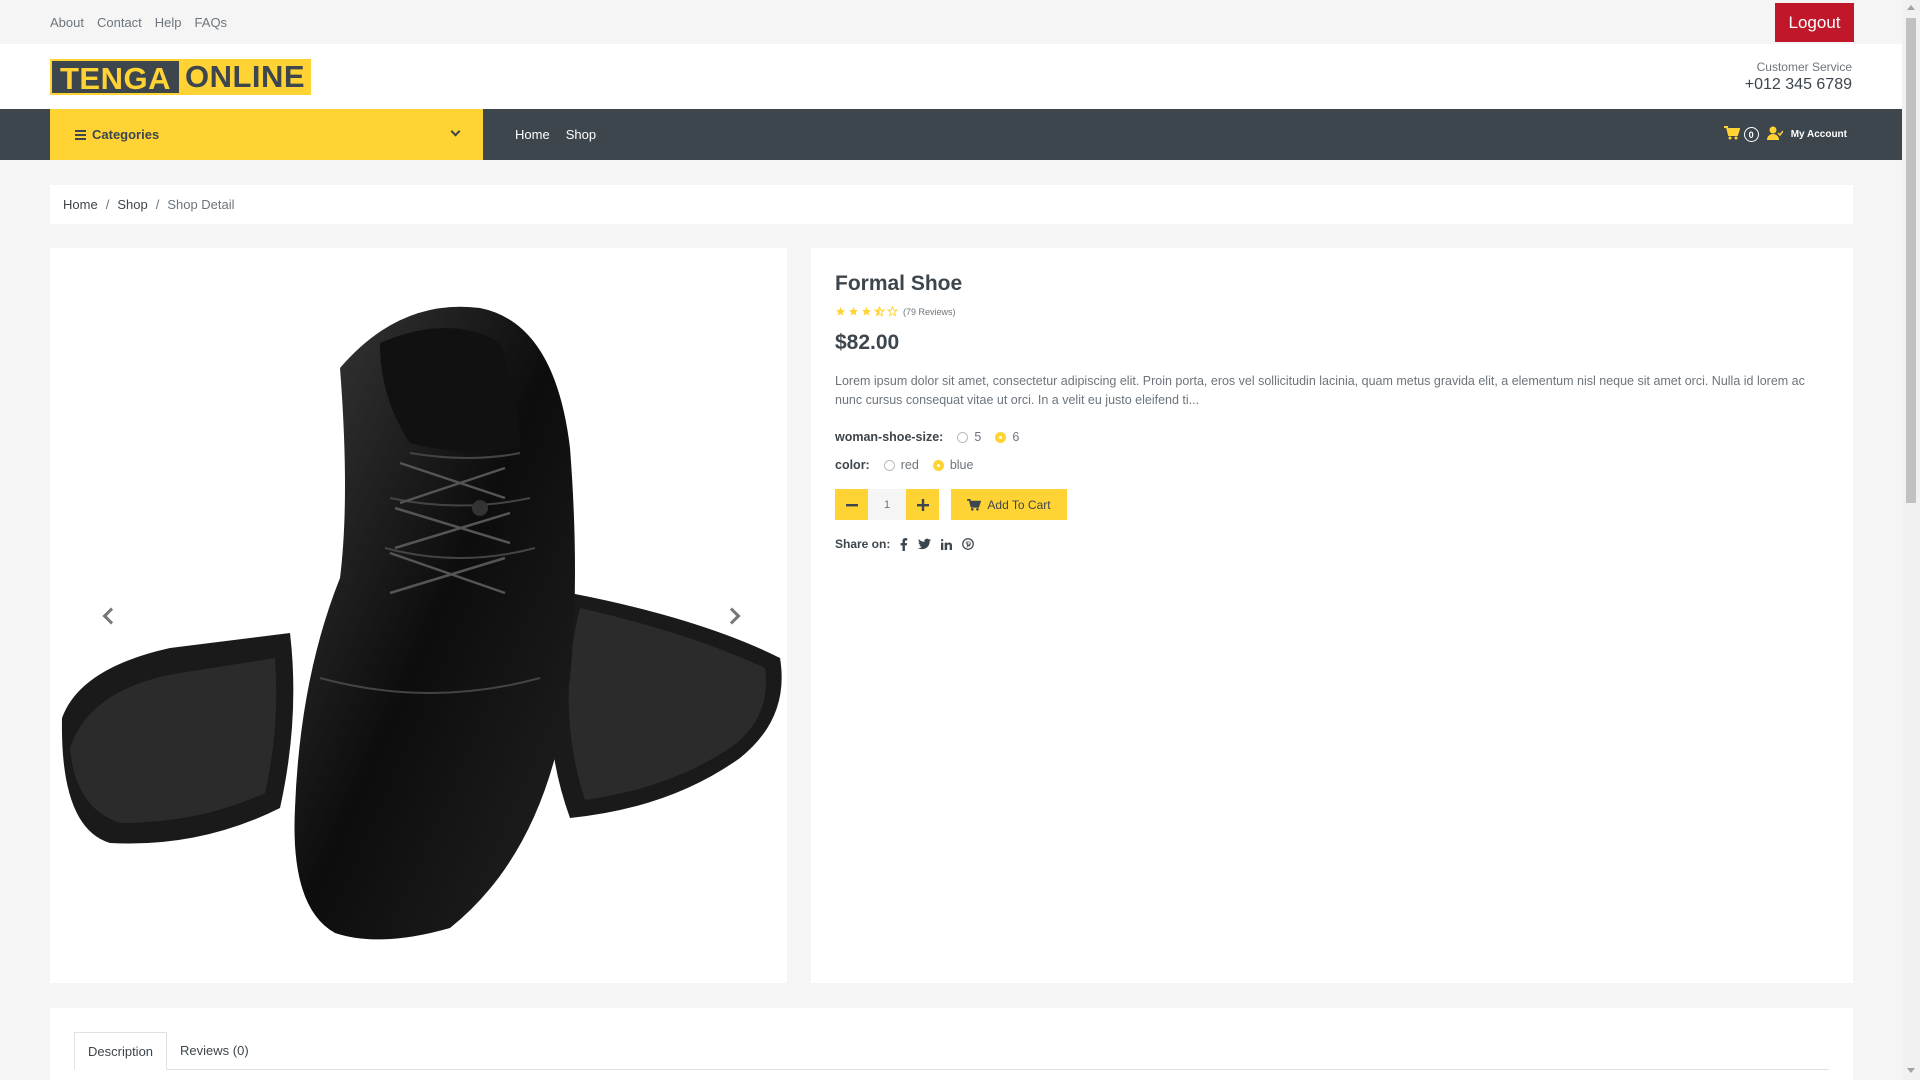 This screenshot has width=1920, height=1080. I want to click on my-account-link: My Account, so click(1819, 134).